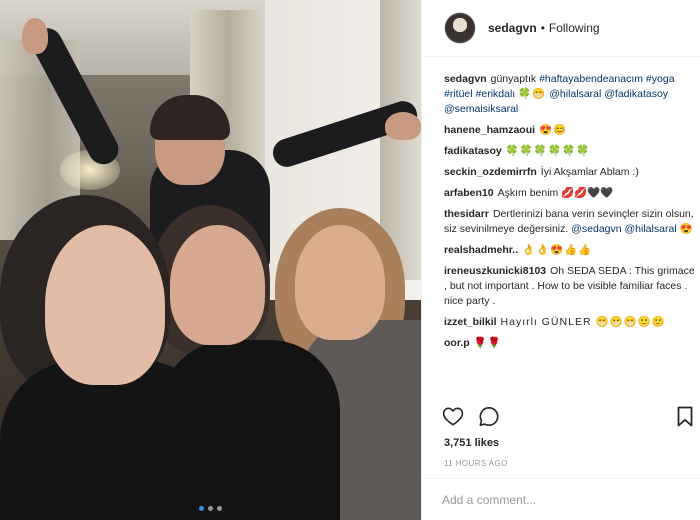 This screenshot has height=520, width=700. What do you see at coordinates (532, 94) in the screenshot?
I see `caption-emoji: 🍀😁` at bounding box center [532, 94].